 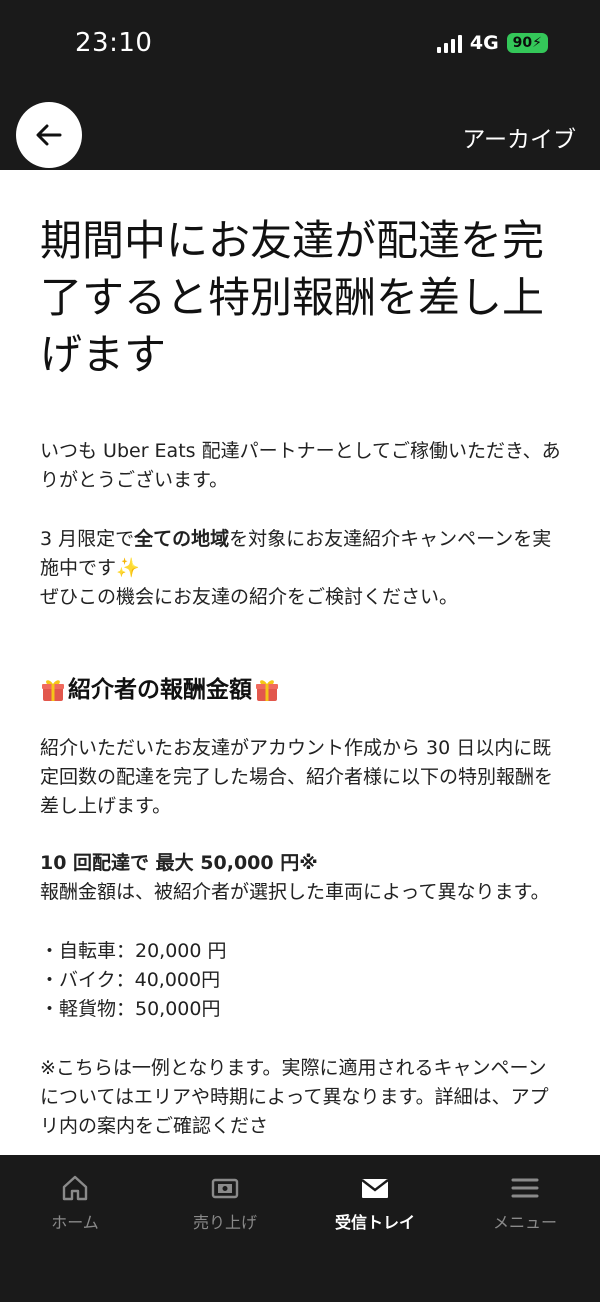 I want to click on status-time: 23:10, so click(x=114, y=43).